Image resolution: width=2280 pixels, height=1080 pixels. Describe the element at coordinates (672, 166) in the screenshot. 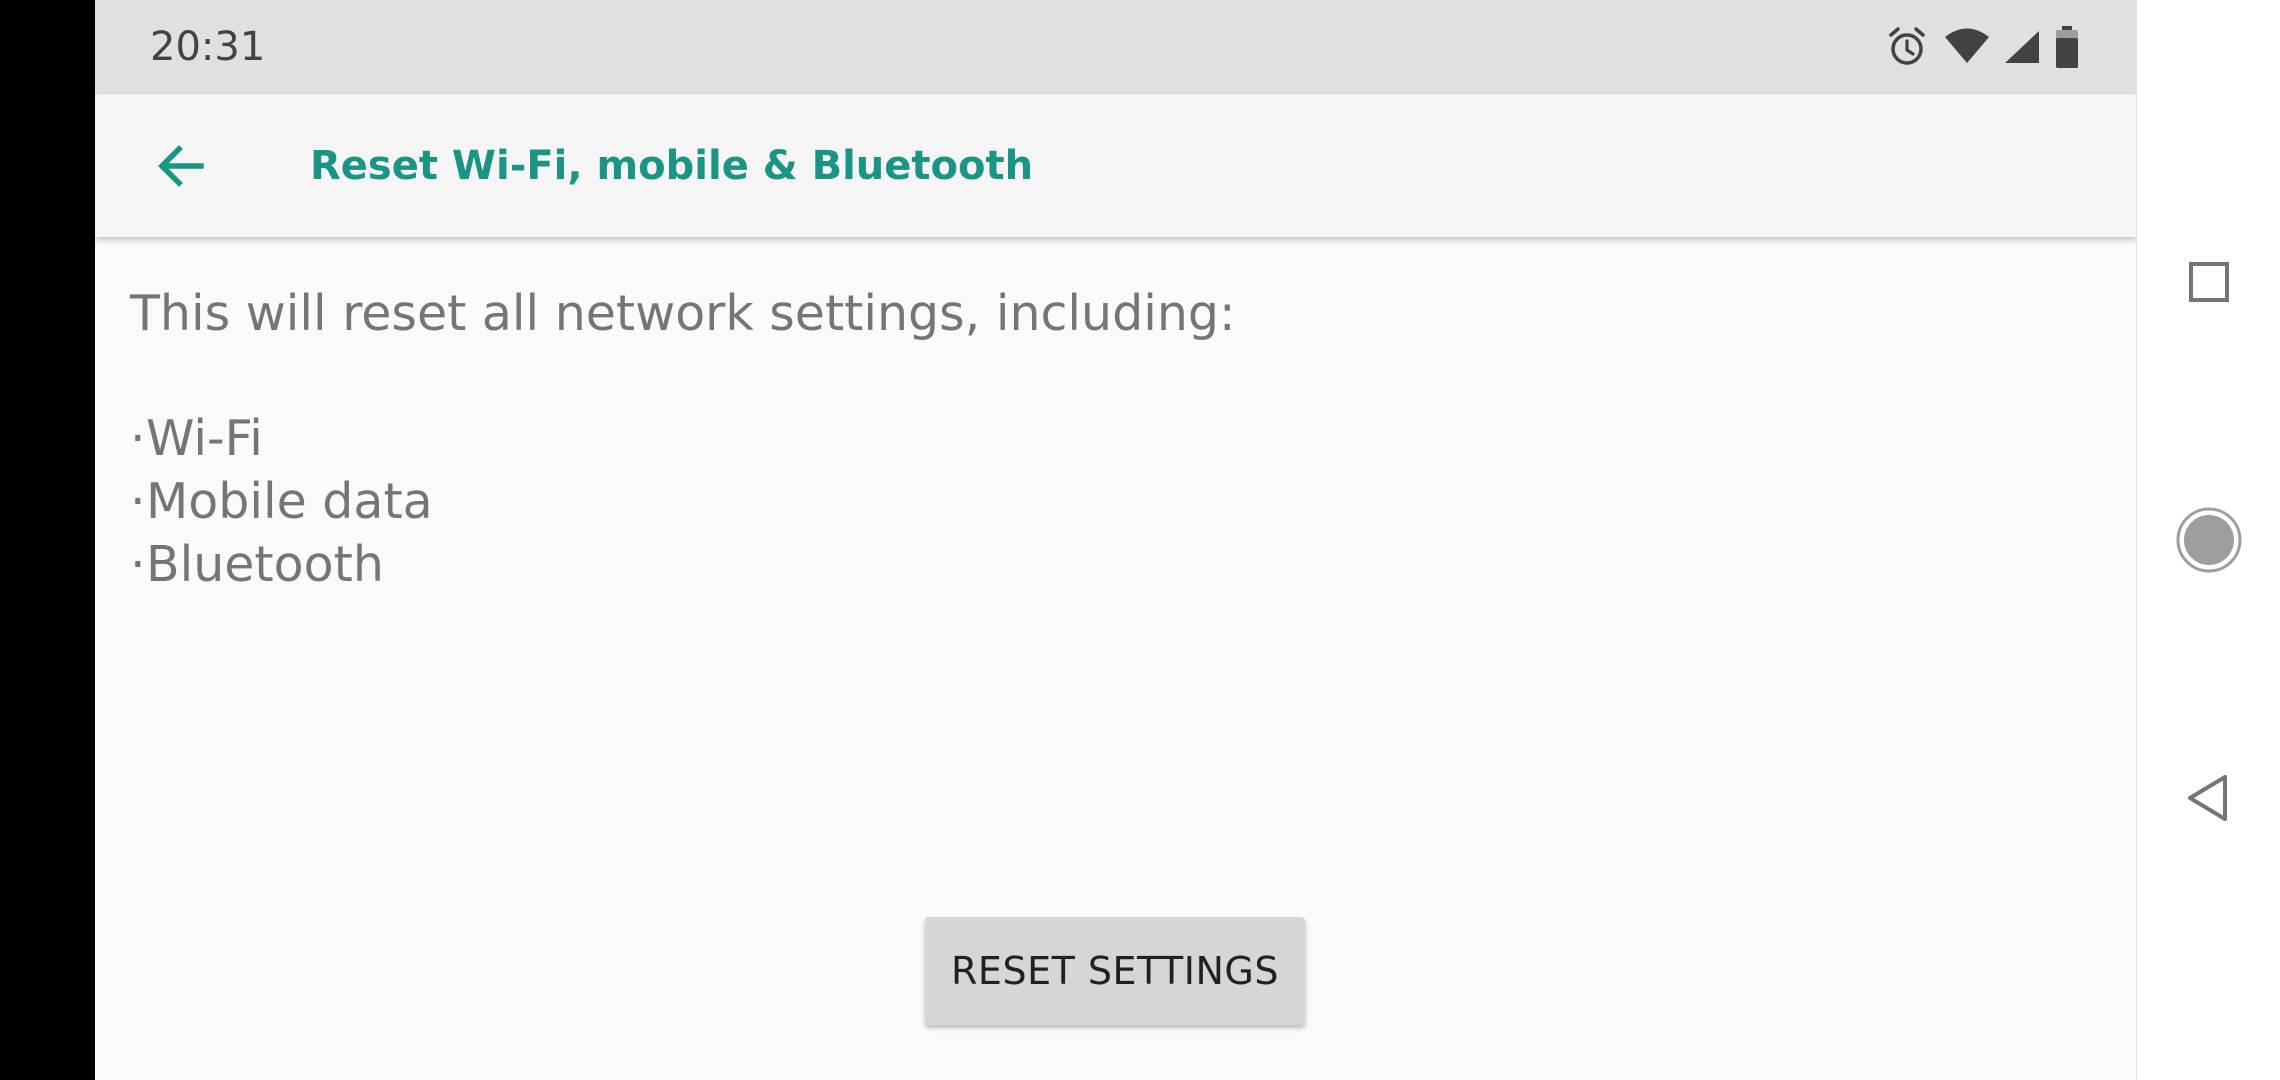

I see `page-title: Reset Wi-Fi, mobile & Bluetooth` at that location.